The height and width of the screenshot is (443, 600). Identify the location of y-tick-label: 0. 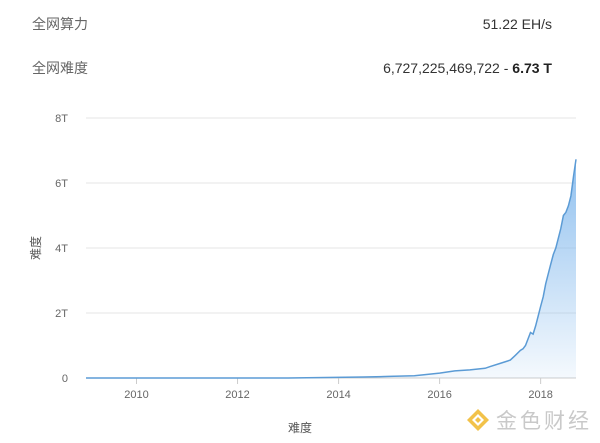
(65, 379).